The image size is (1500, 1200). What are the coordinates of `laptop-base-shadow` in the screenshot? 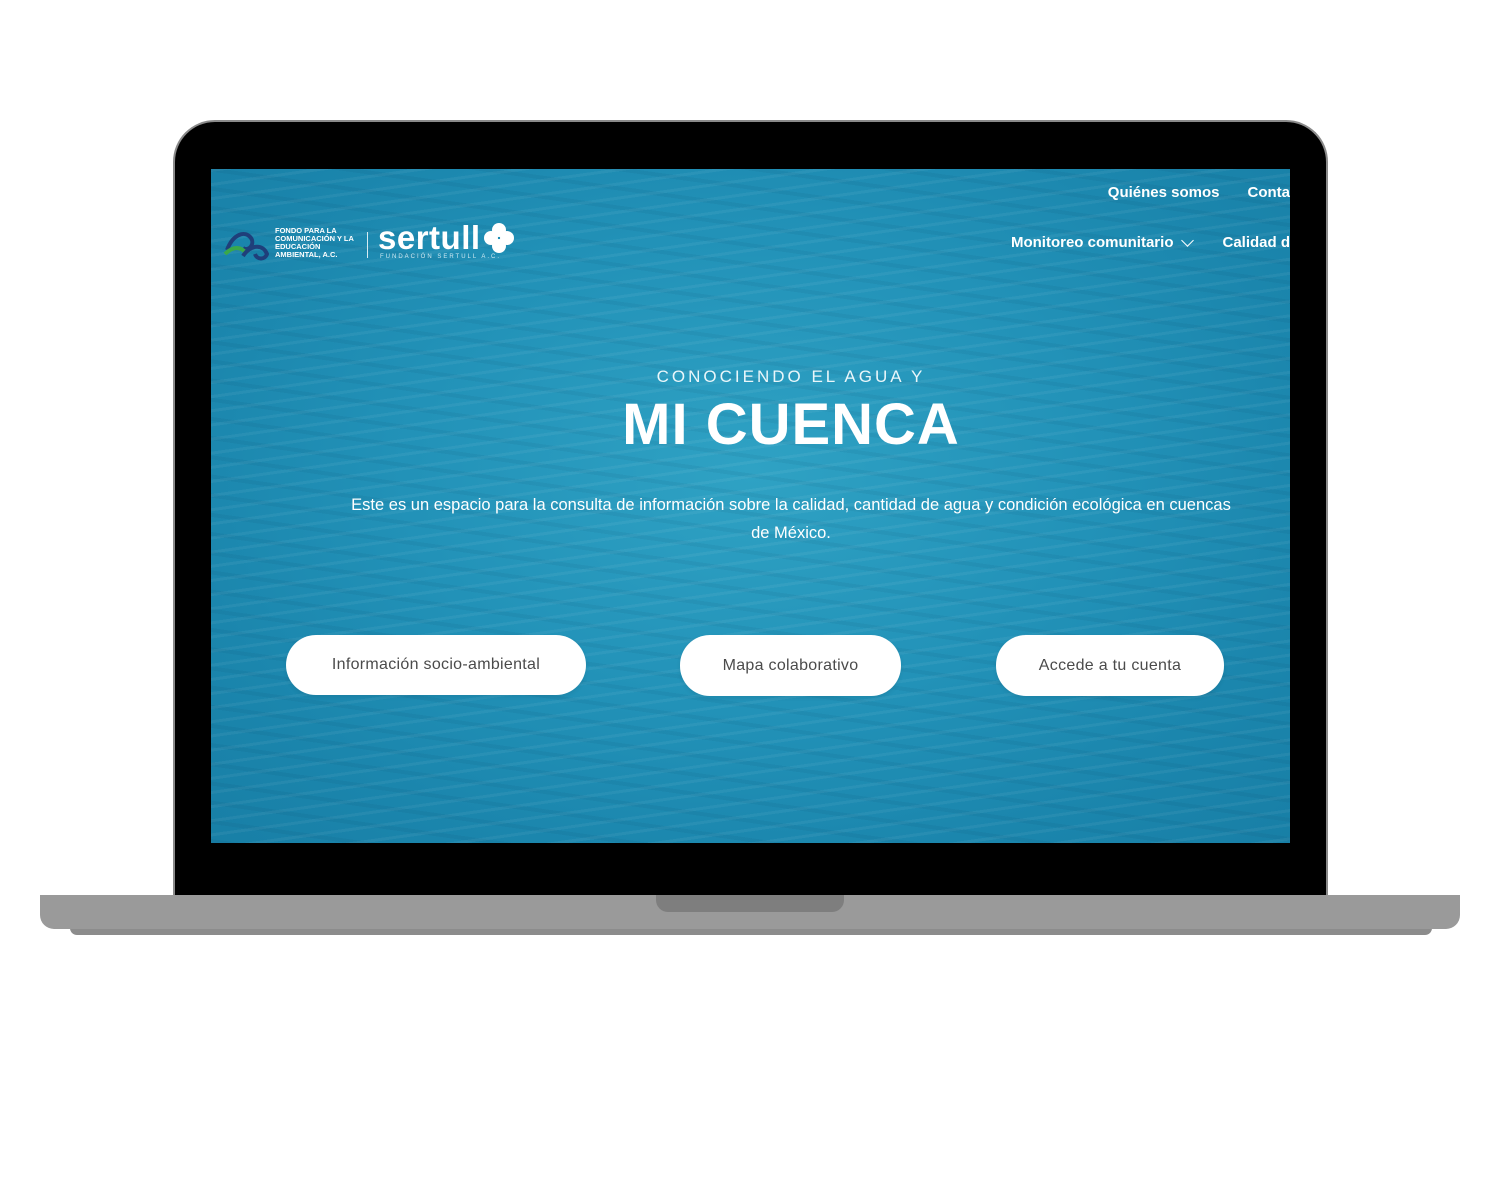 It's located at (751, 931).